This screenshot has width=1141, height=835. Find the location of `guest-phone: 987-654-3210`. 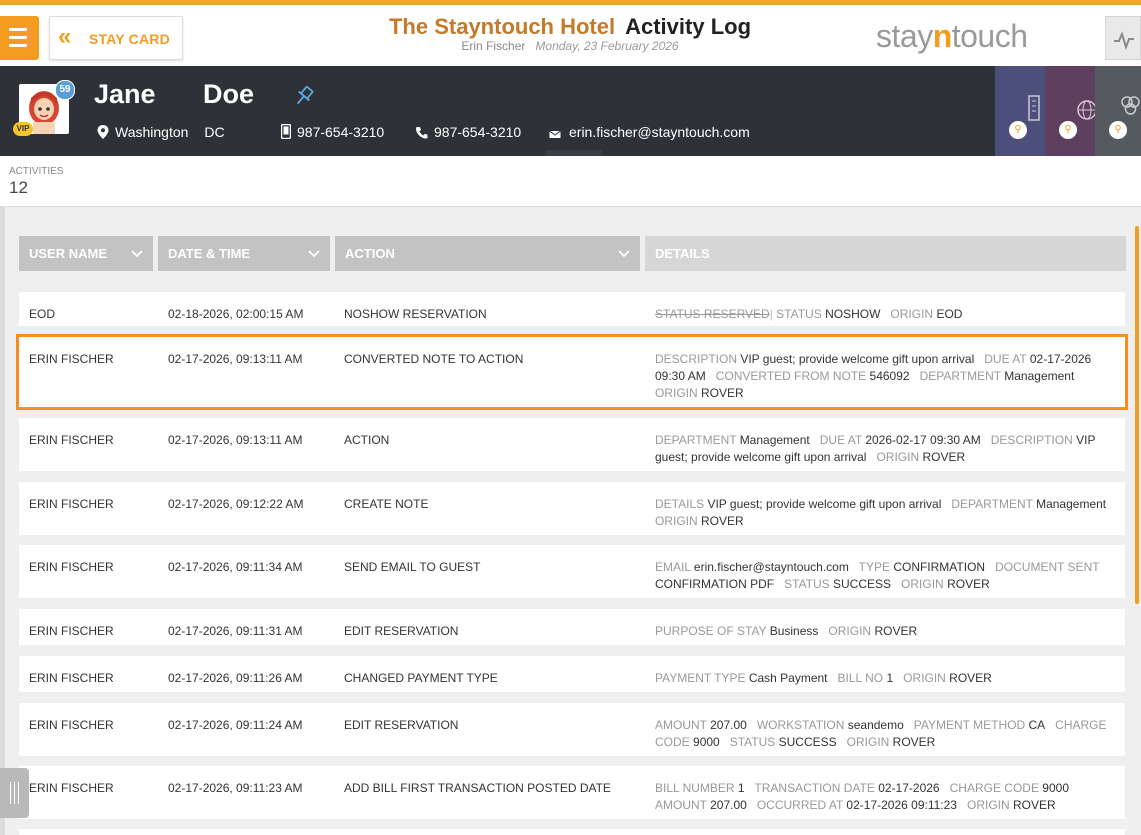

guest-phone: 987-654-3210 is located at coordinates (468, 132).